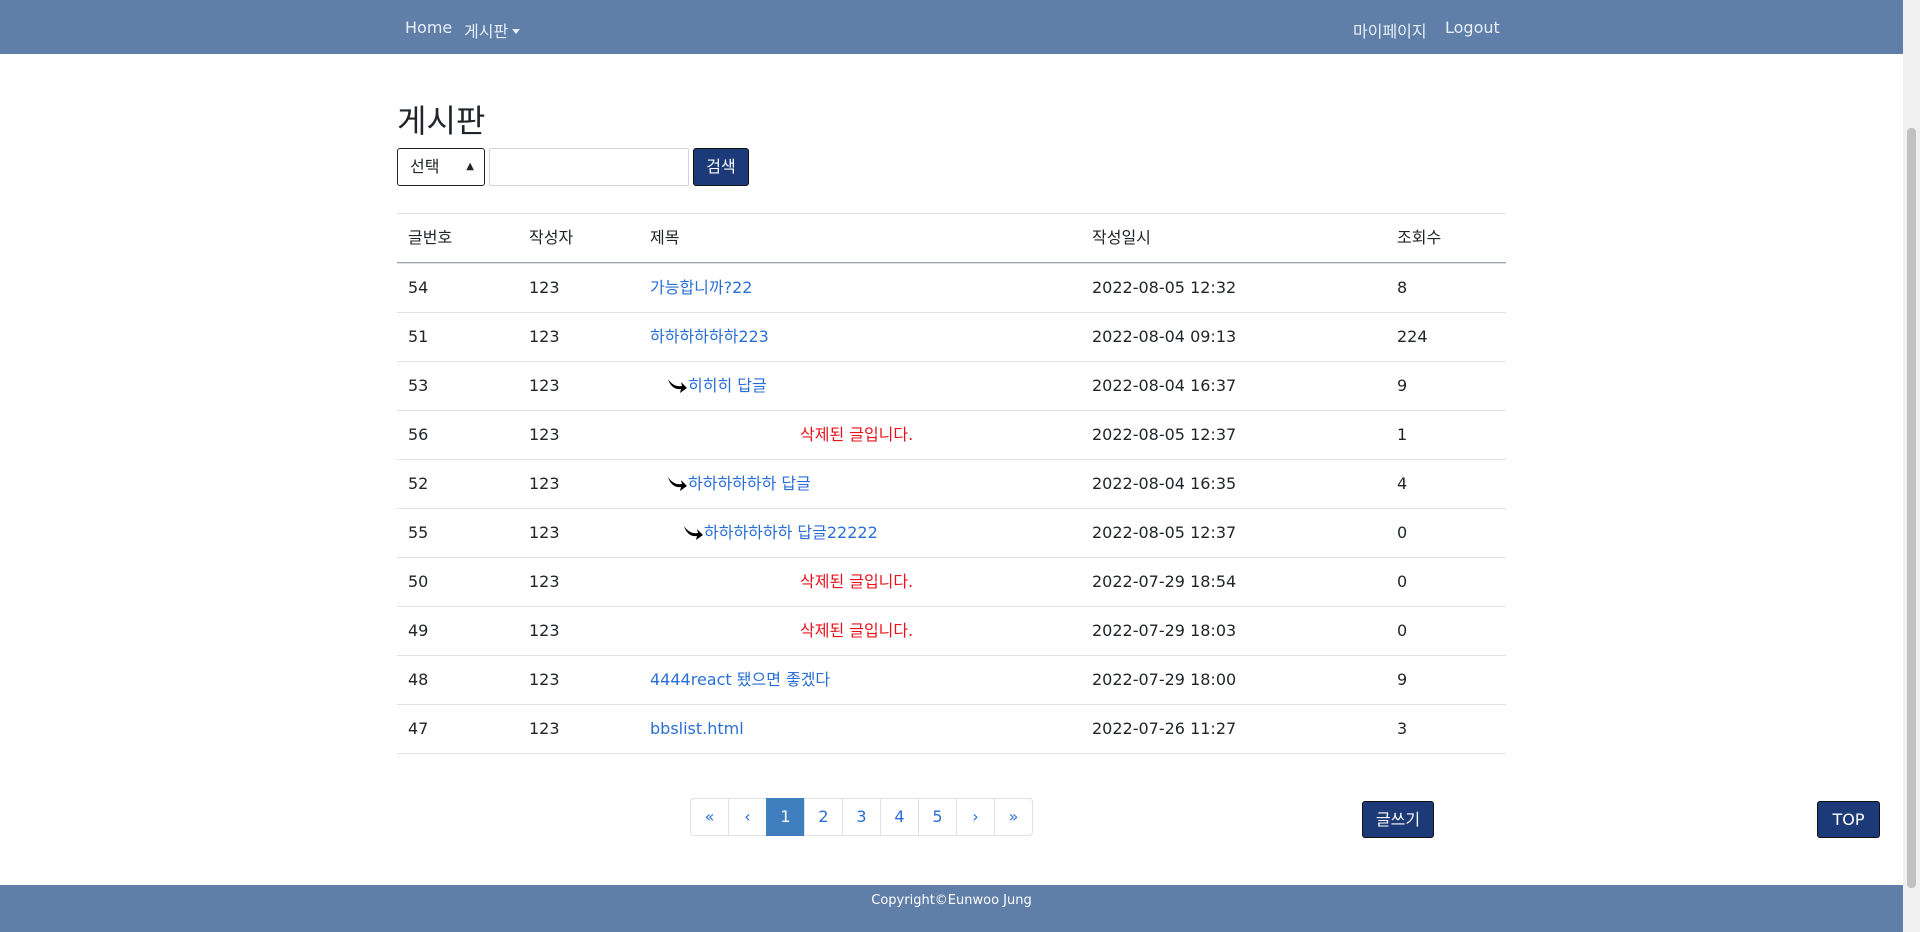 The width and height of the screenshot is (1920, 932). Describe the element at coordinates (428, 27) in the screenshot. I see `nav-home-link: Home` at that location.